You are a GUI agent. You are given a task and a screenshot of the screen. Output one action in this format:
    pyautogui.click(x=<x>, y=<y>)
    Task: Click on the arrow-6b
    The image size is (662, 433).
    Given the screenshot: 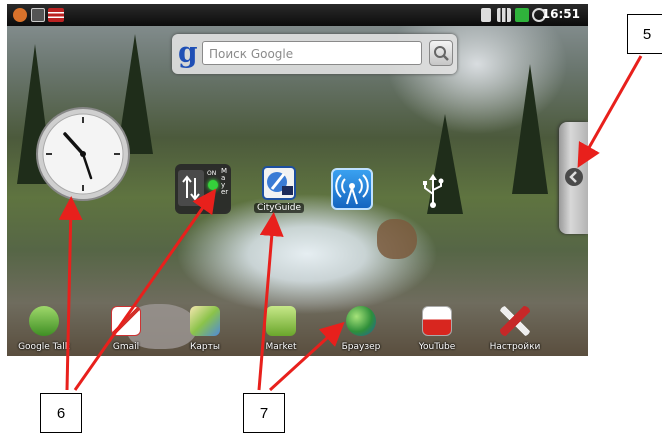 What is the action you would take?
    pyautogui.click(x=145, y=289)
    